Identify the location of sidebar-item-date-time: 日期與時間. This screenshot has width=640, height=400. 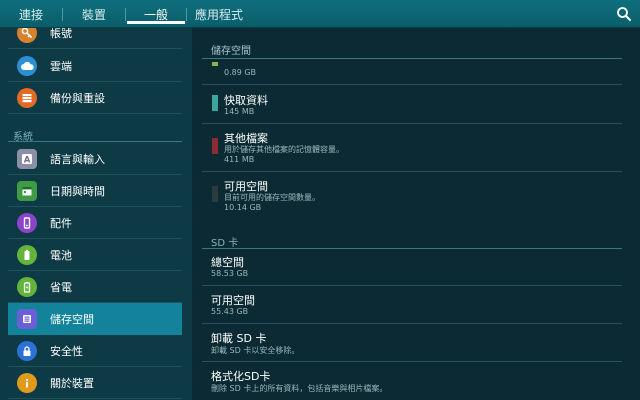
(95, 191).